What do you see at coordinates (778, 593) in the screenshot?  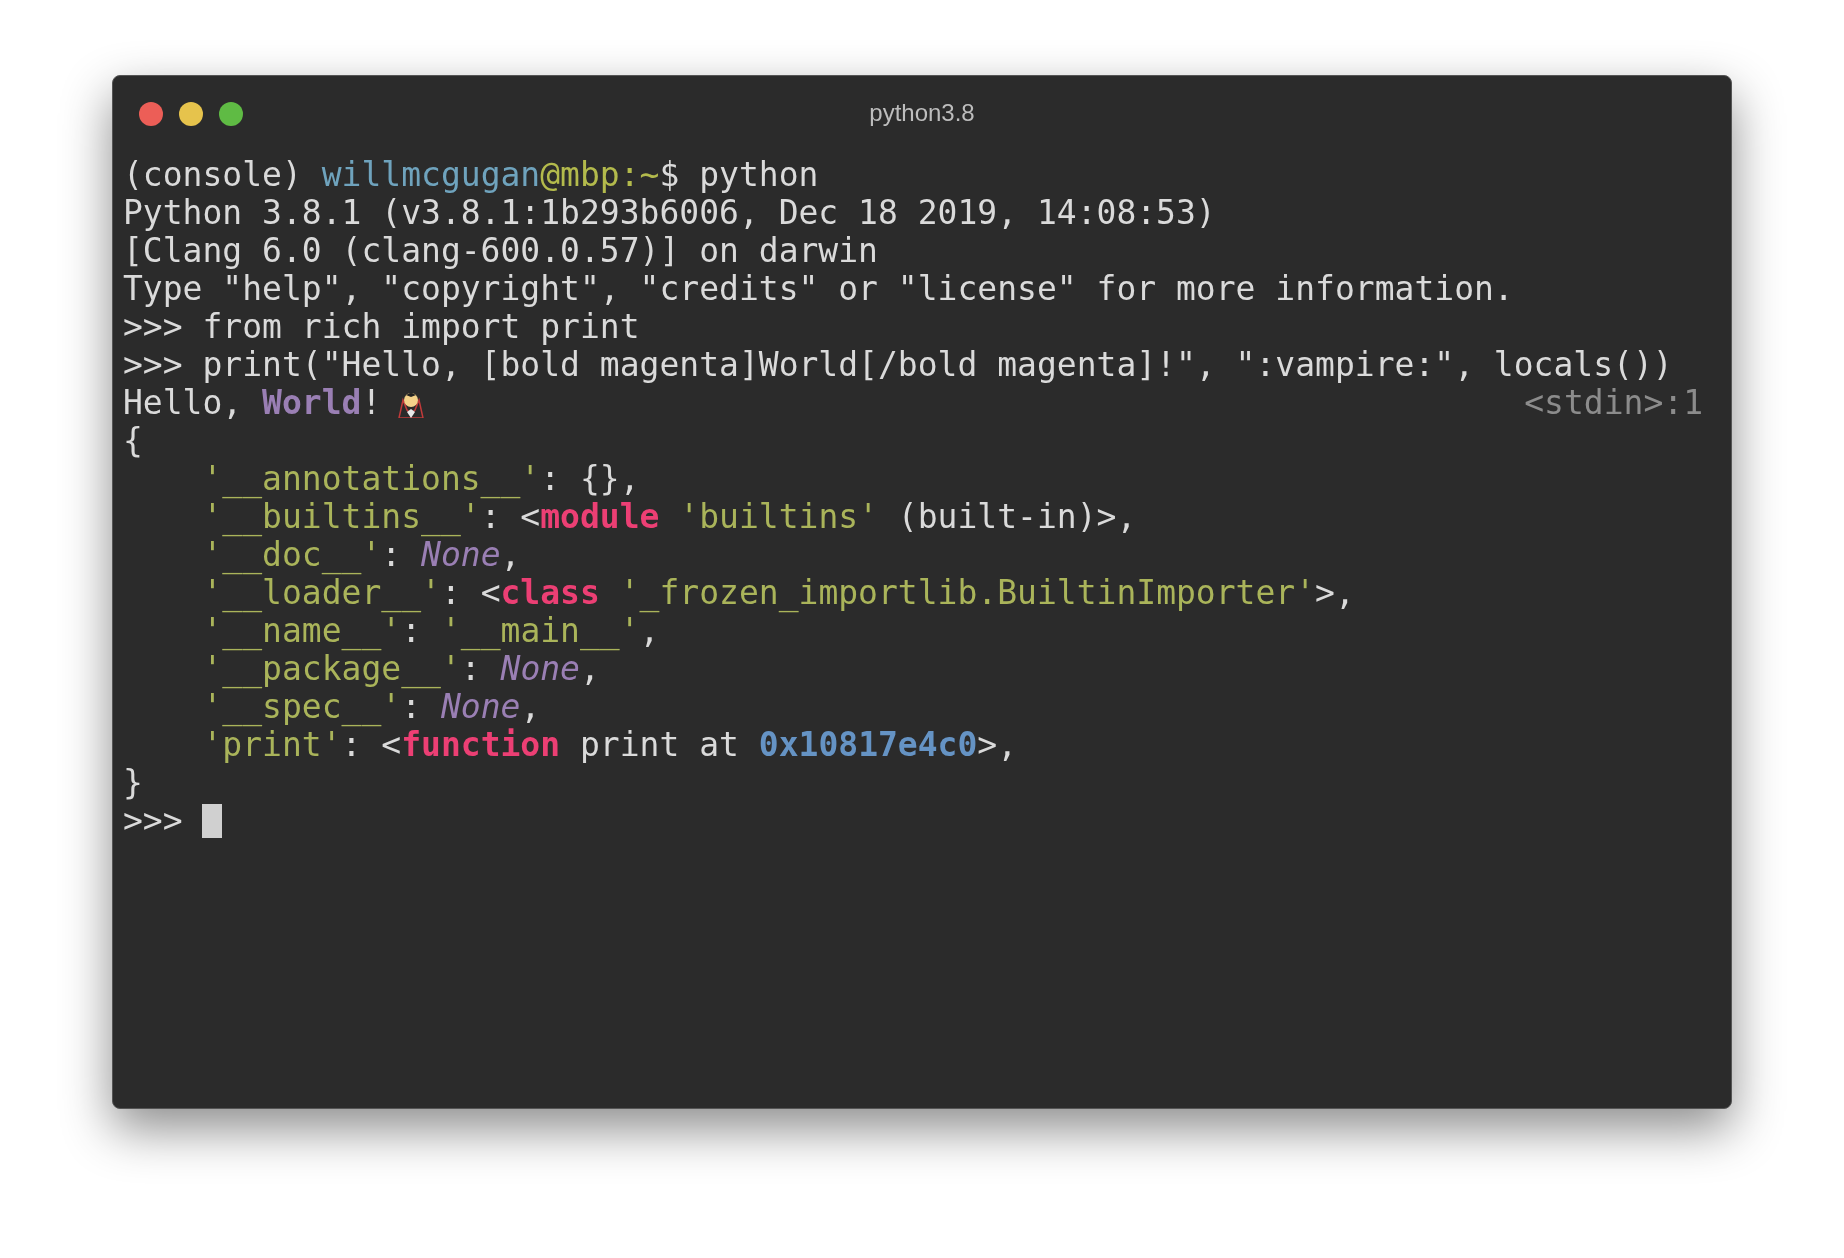 I see `terminal-line: '__loader__': <class '_frozen_importlib.BuiltinImporter'>,` at bounding box center [778, 593].